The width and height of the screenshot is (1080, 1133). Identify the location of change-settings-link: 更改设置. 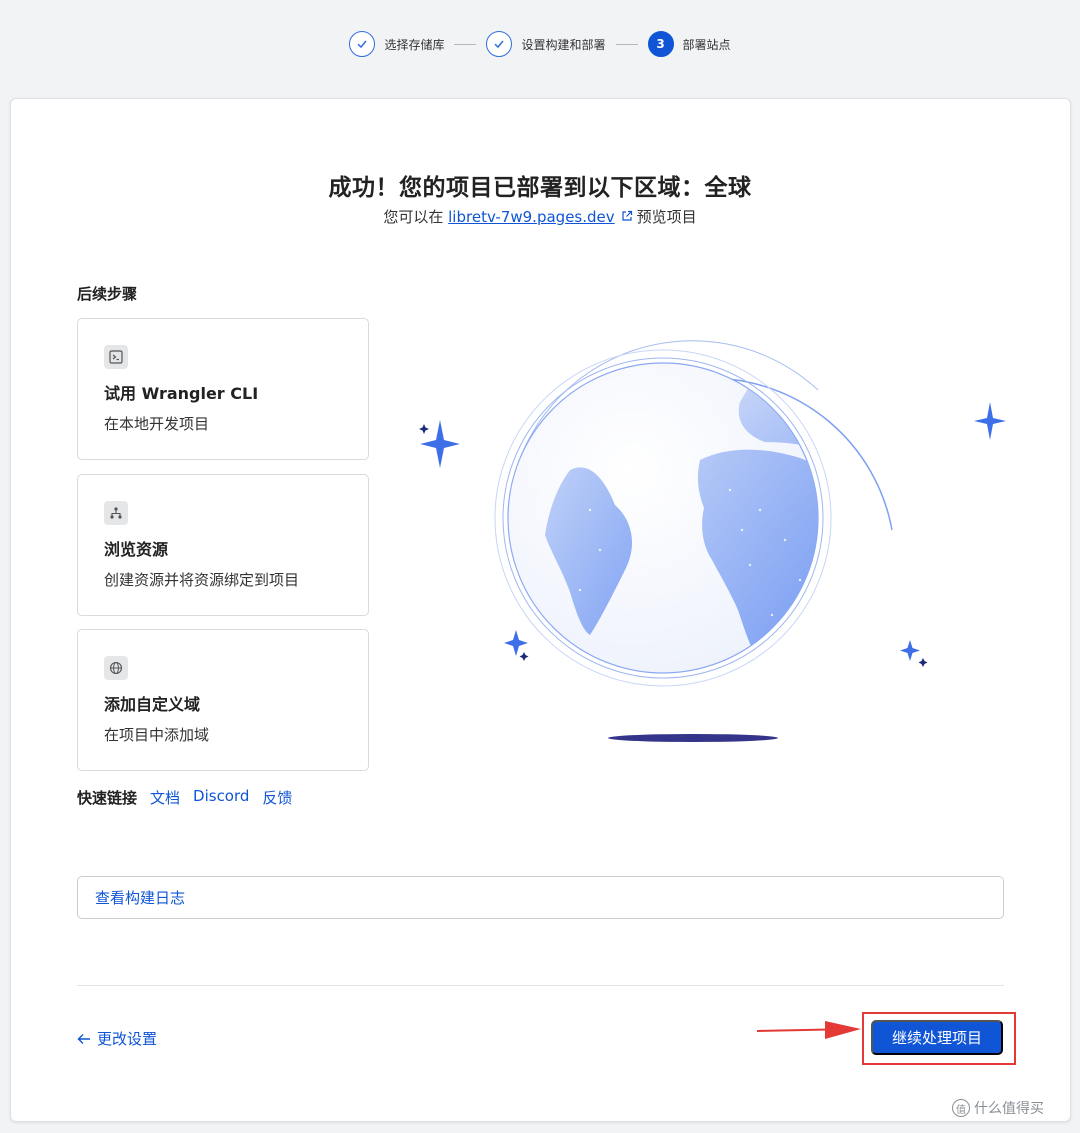
(117, 1038).